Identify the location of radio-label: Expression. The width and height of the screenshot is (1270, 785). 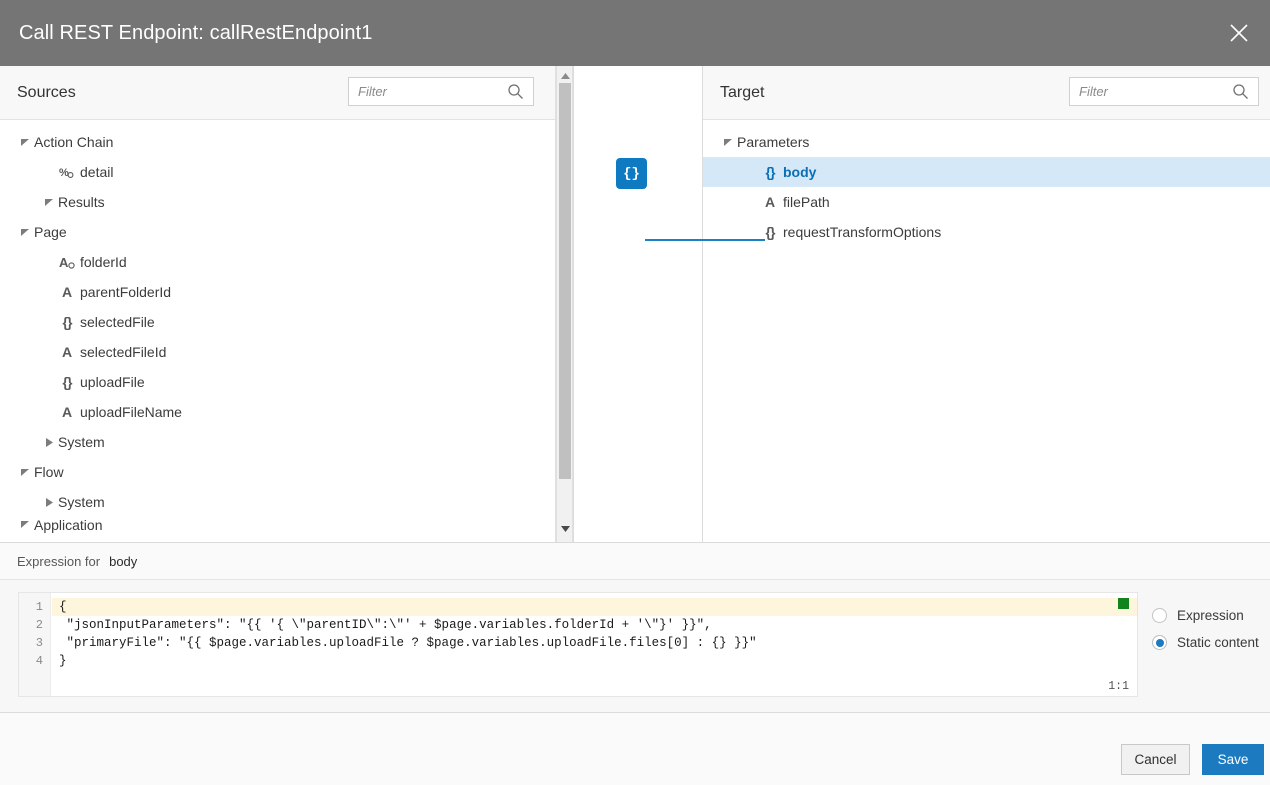
(1210, 615).